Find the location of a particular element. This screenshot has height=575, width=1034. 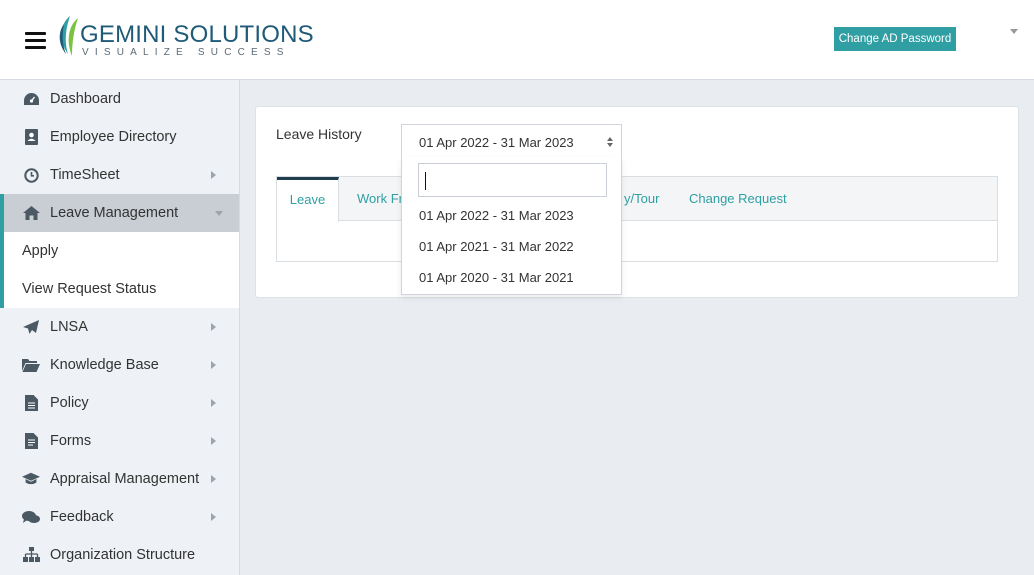

clock-icon is located at coordinates (31, 175).